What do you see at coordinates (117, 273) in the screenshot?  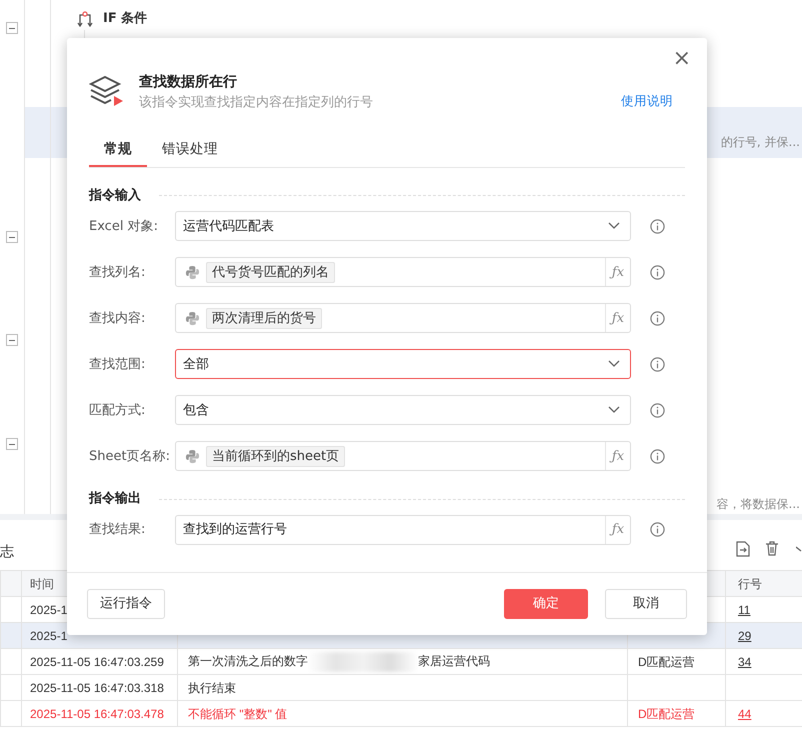 I see `field-label: 查找列名:` at bounding box center [117, 273].